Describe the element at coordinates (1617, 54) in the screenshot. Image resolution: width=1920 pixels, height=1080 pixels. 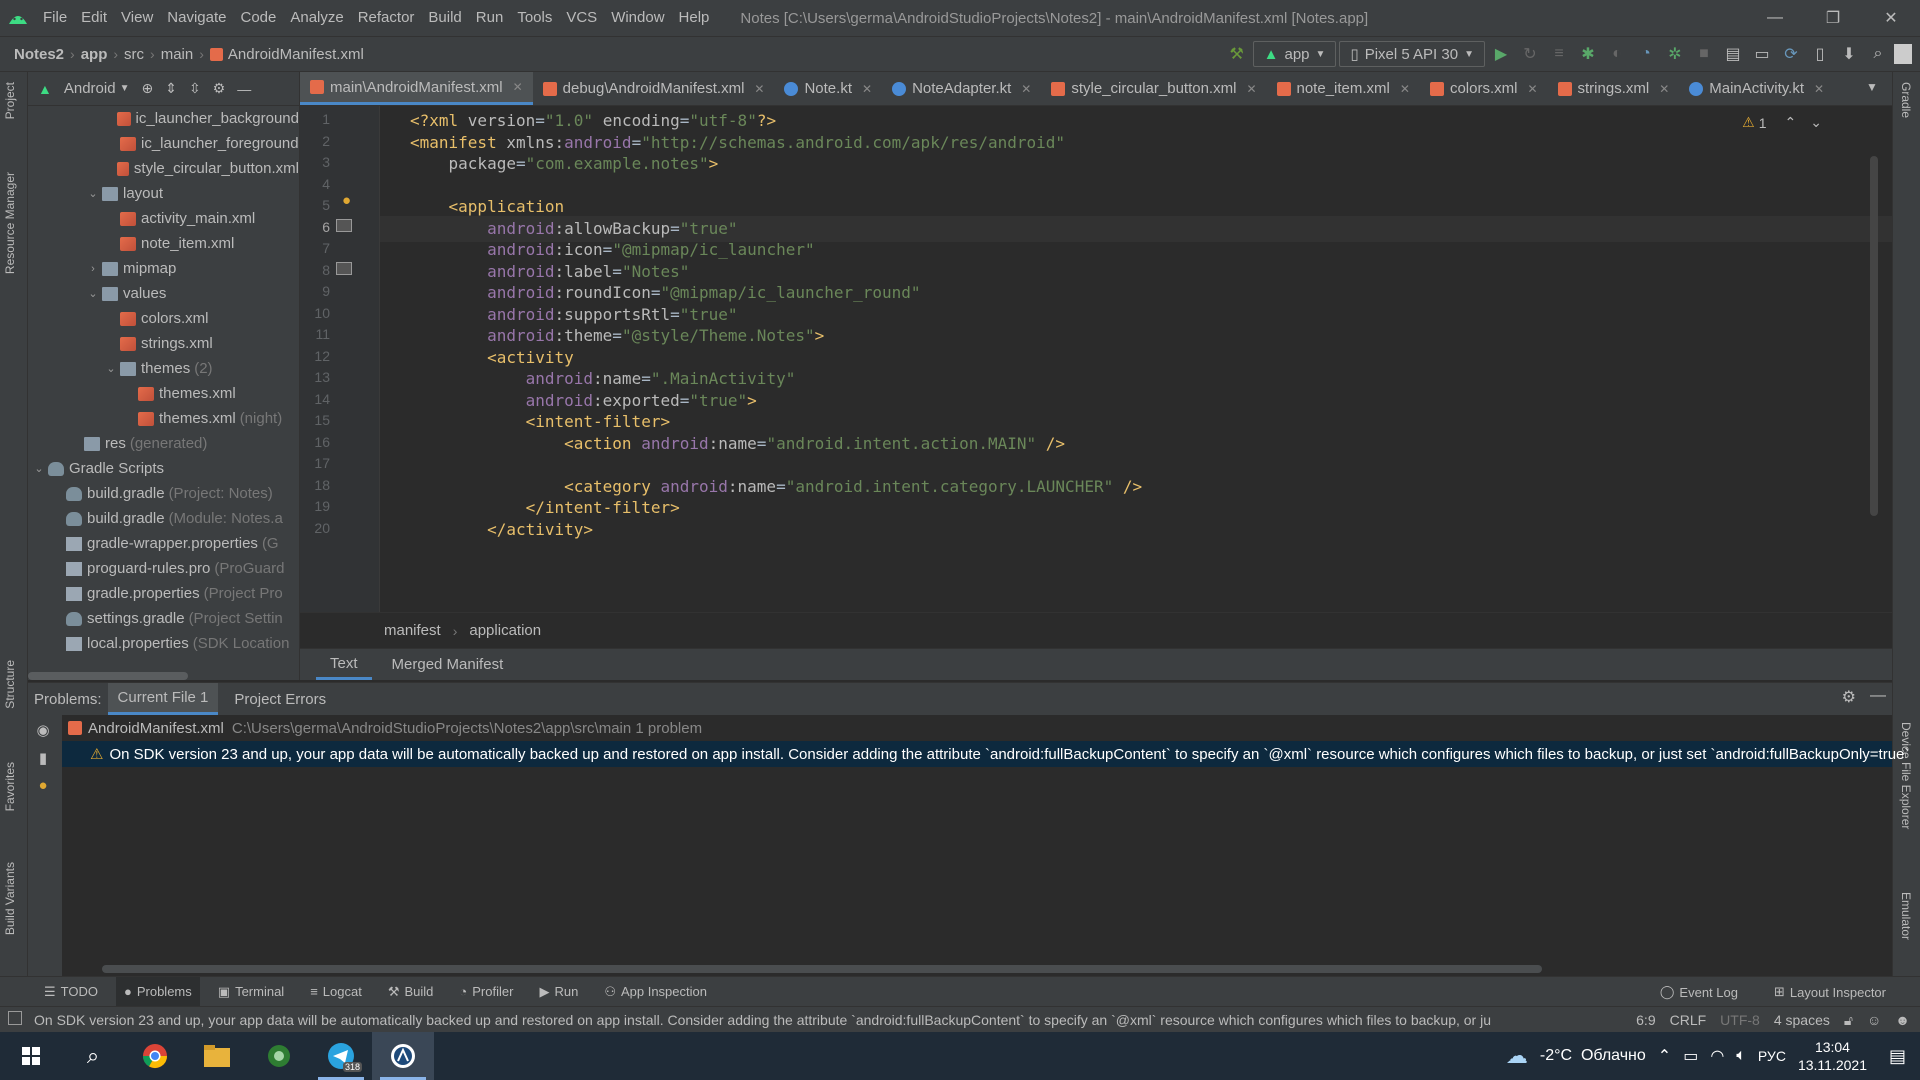
I see `coverage-icon: ◐` at that location.